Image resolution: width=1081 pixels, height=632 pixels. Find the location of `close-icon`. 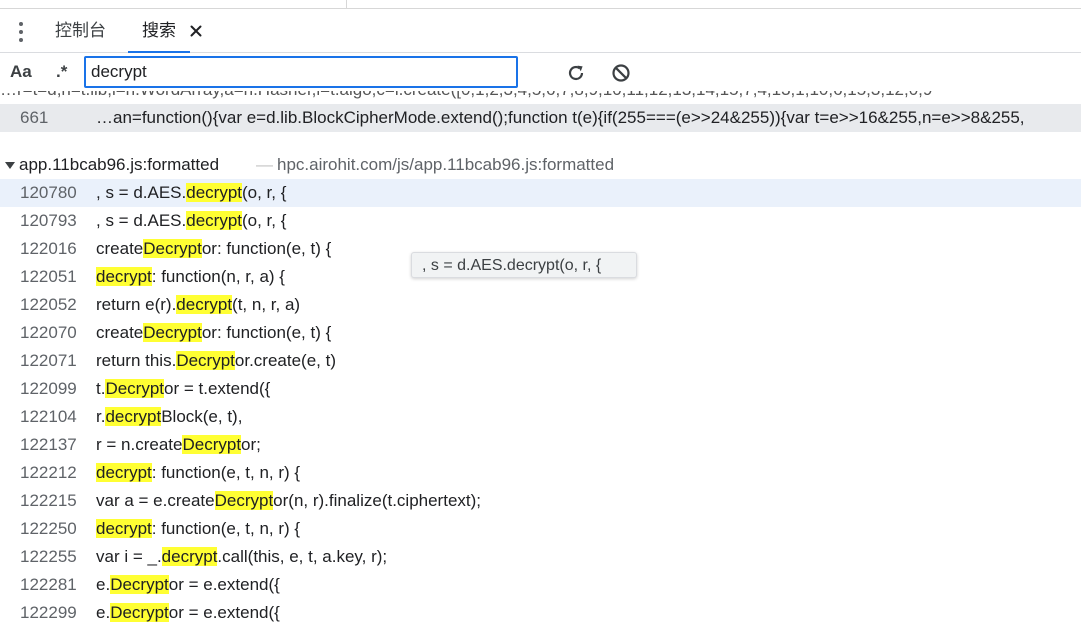

close-icon is located at coordinates (196, 31).